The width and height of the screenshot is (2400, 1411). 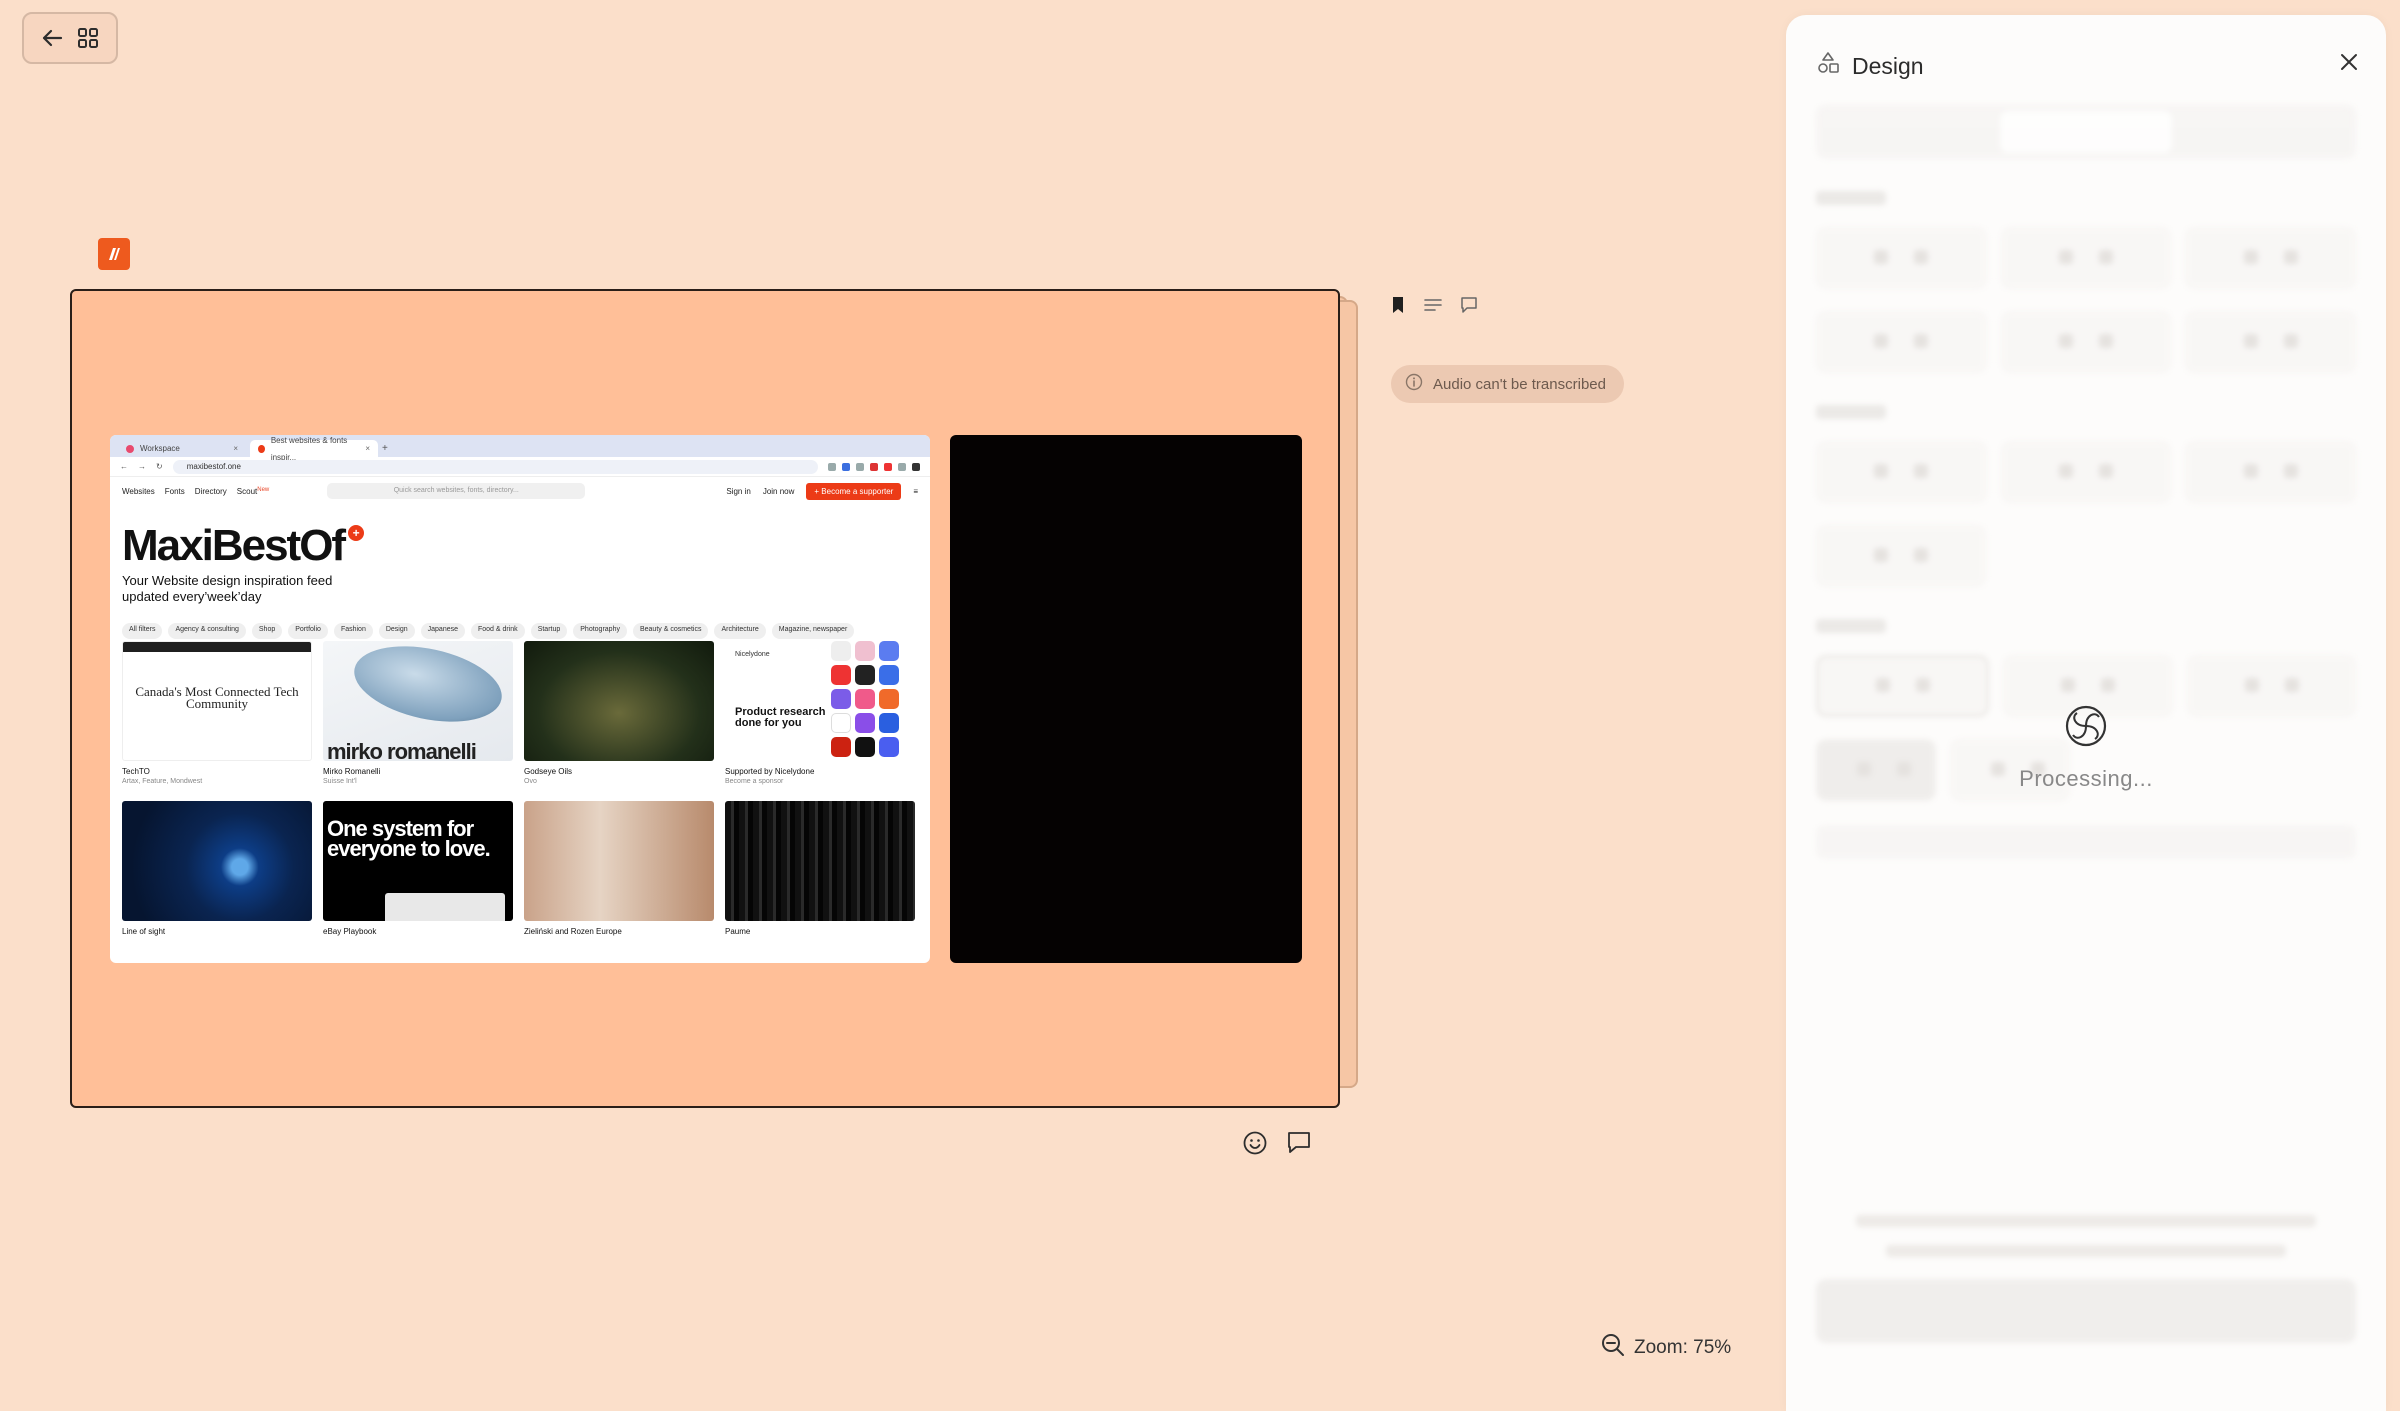 What do you see at coordinates (263, 489) in the screenshot?
I see `new-badge: New` at bounding box center [263, 489].